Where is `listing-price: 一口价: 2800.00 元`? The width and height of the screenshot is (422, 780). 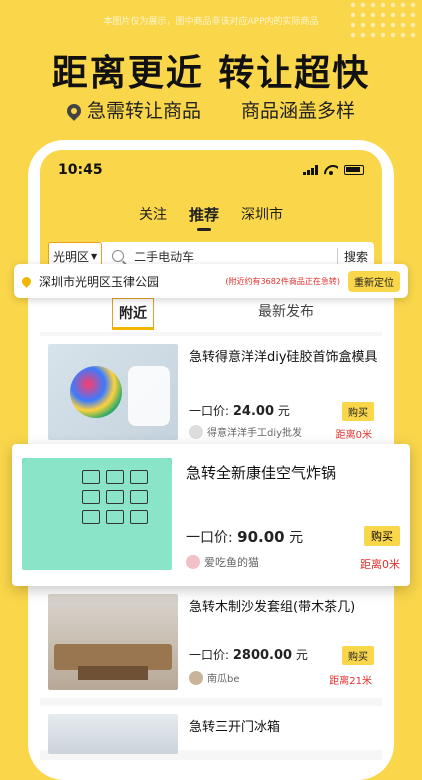
listing-price: 一口价: 2800.00 元 is located at coordinates (248, 654).